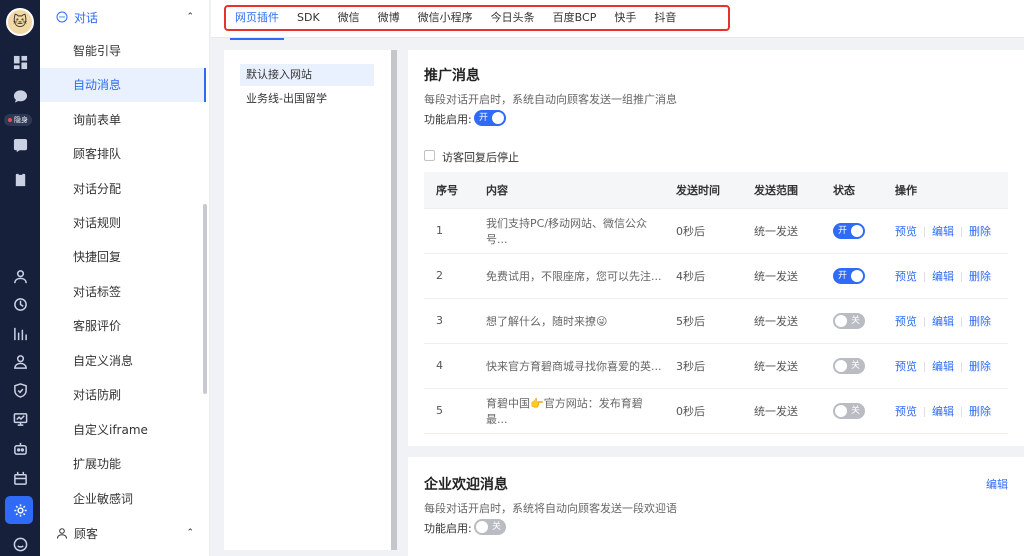  I want to click on welcome-enable-state: 关, so click(496, 527).